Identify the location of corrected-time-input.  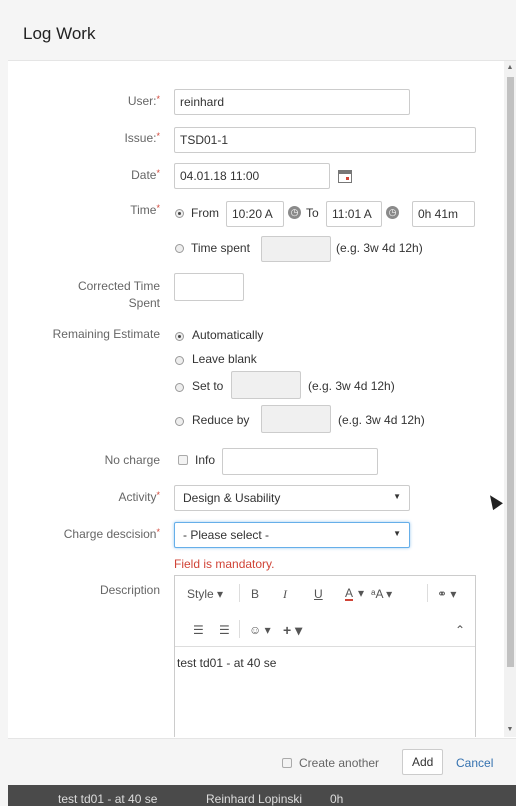
(209, 287).